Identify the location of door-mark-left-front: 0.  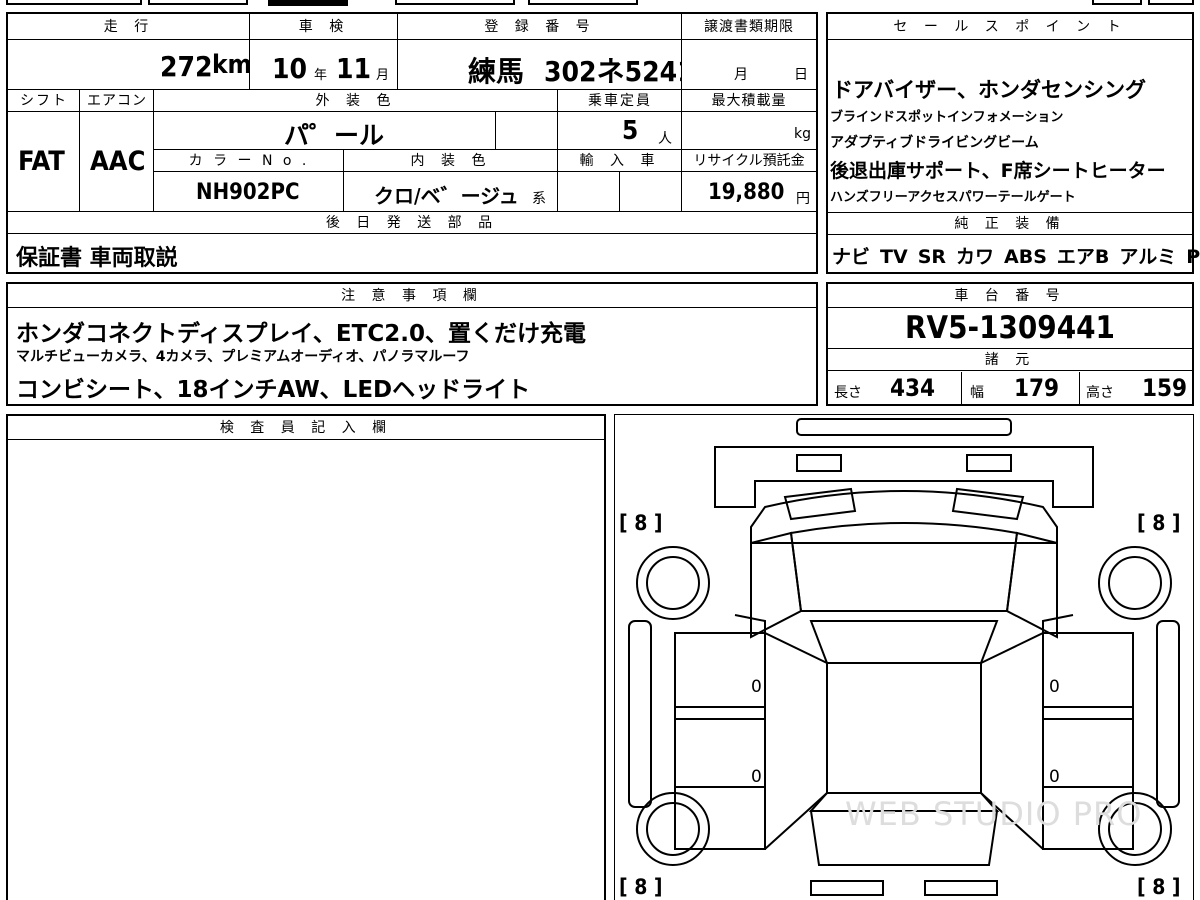
(756, 687).